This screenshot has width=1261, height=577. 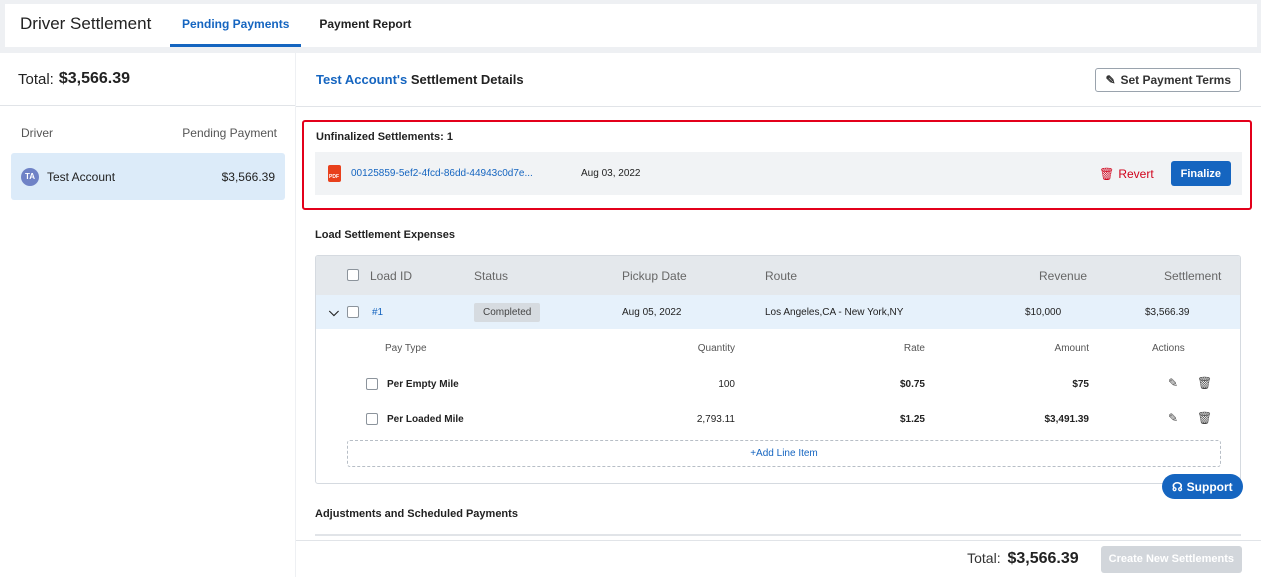 I want to click on driver-list-header: Driver Pending Payment, so click(x=147, y=129).